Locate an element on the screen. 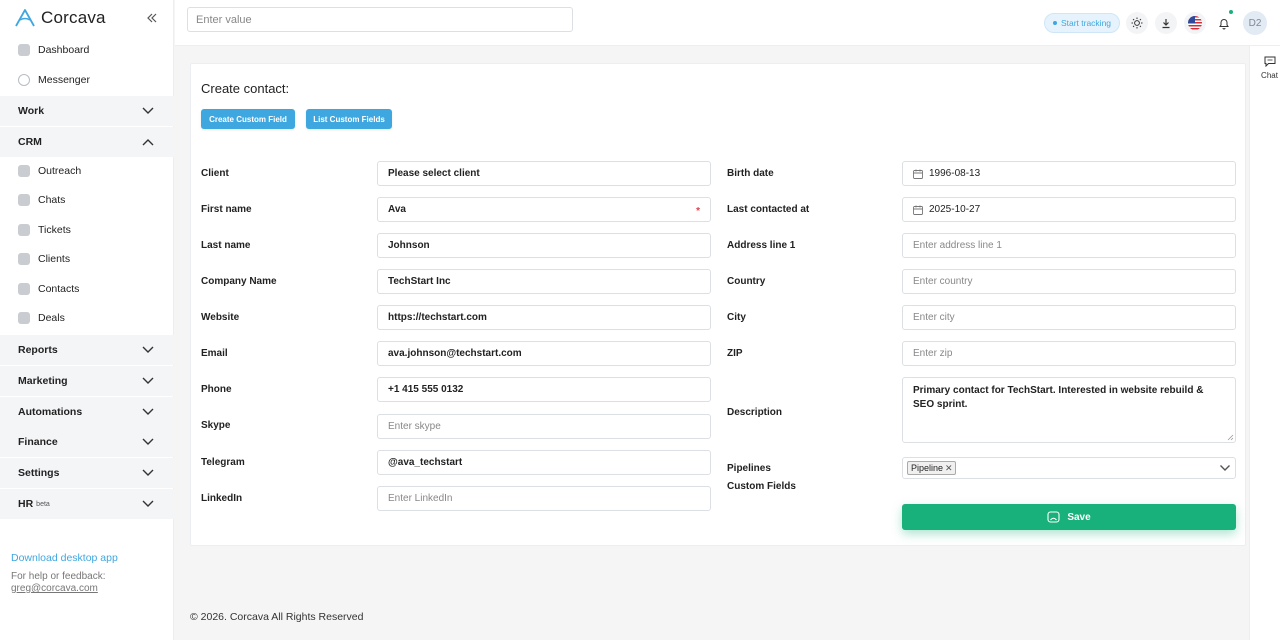 Image resolution: width=1280 pixels, height=640 pixels. notification-dot is located at coordinates (1231, 12).